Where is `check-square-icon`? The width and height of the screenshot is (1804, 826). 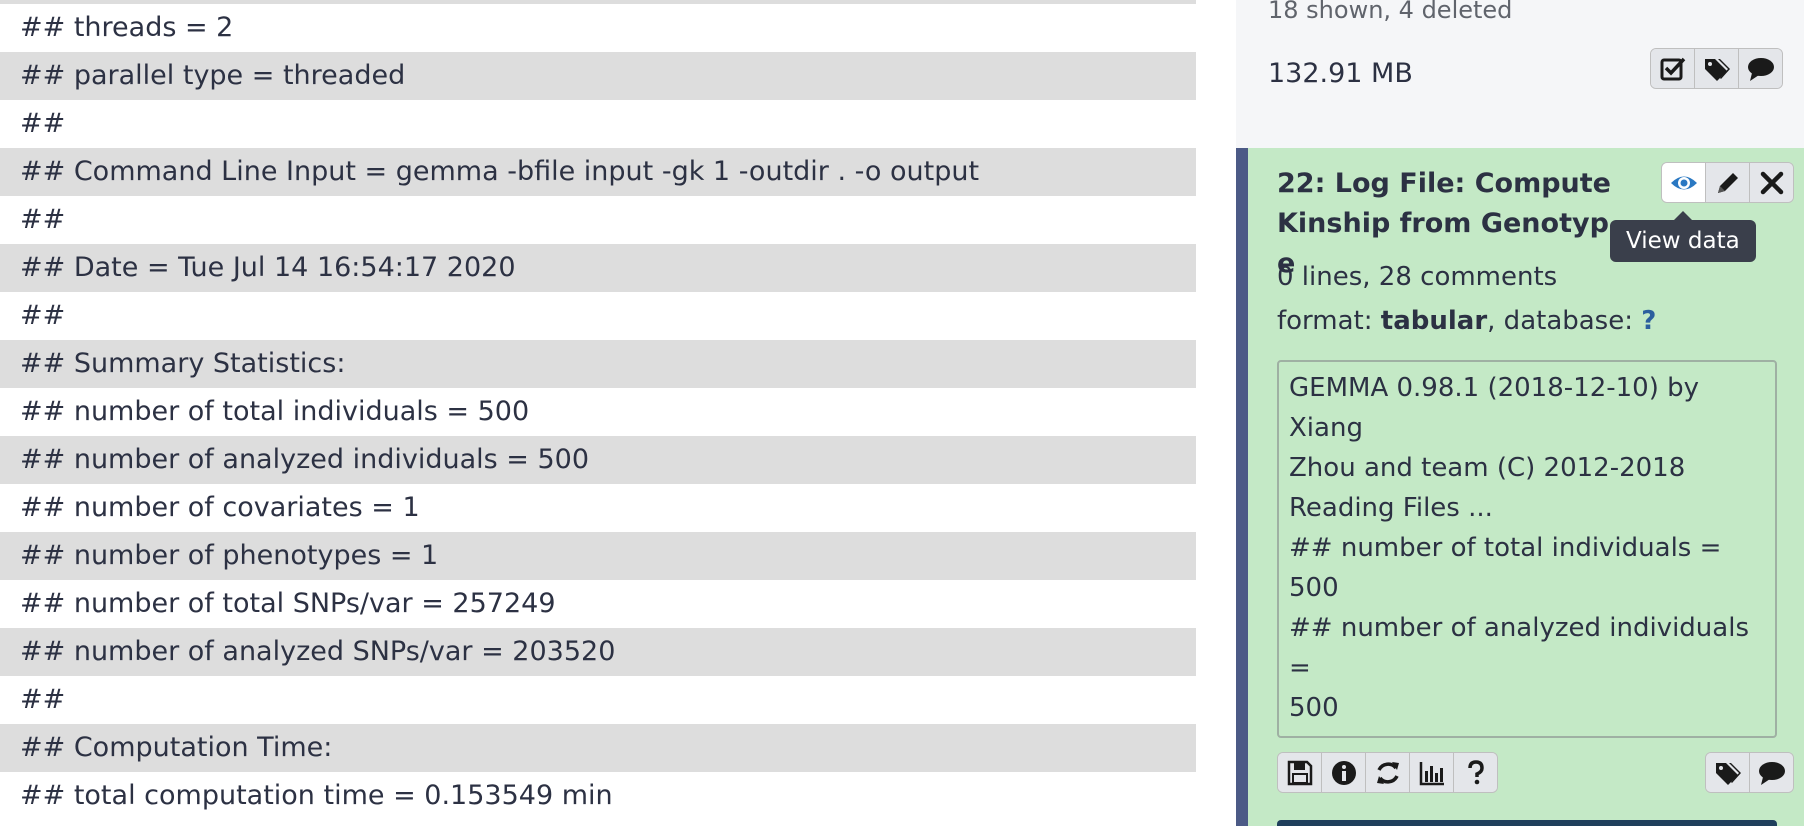
check-square-icon is located at coordinates (1672, 68).